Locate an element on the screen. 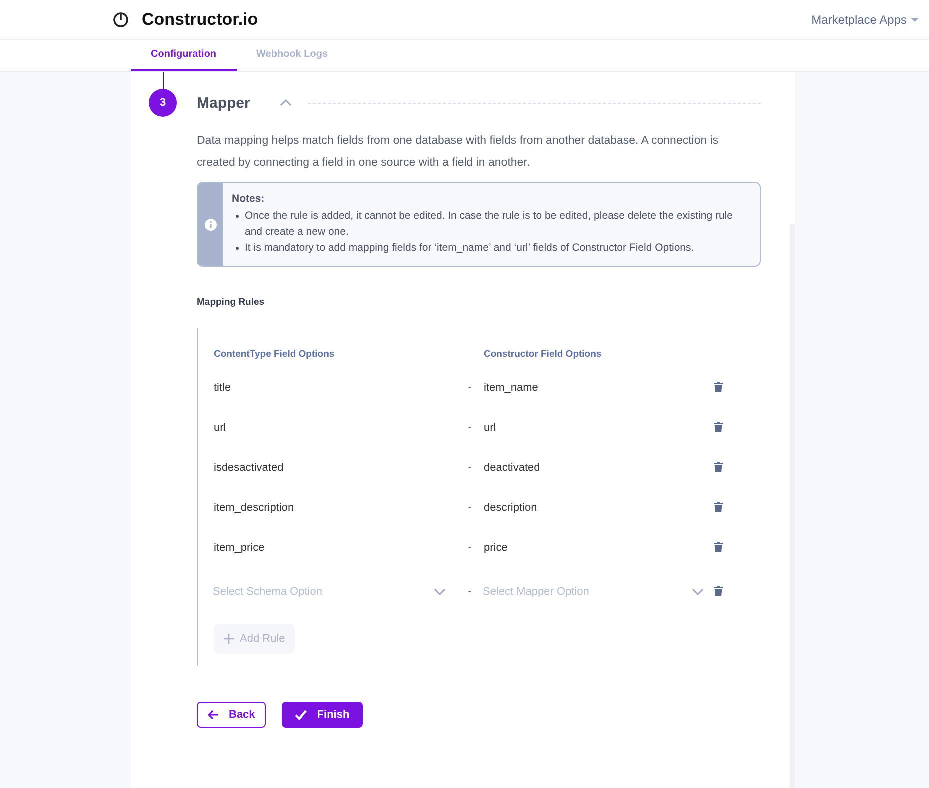 This screenshot has height=788, width=929. note-text: It is mandatory to add mapping fields for ‘item_name’ and ‘url’ fields of Constructor Field Options. is located at coordinates (469, 248).